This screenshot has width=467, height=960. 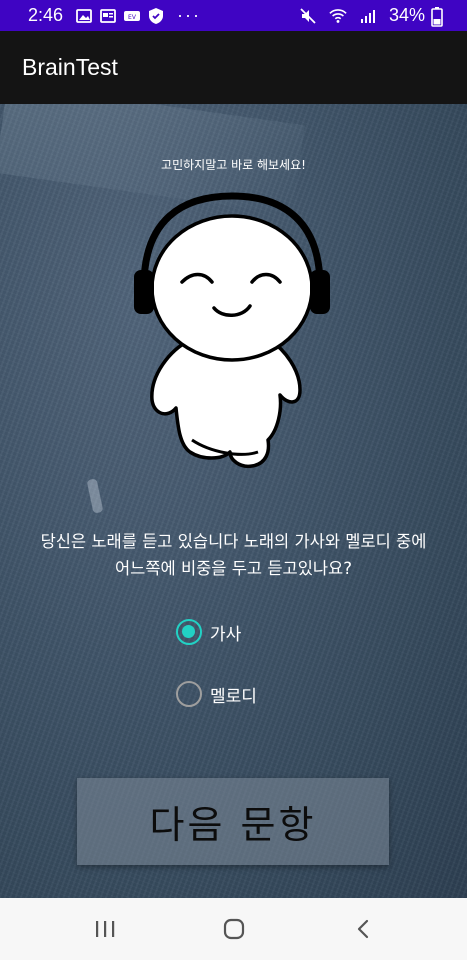 I want to click on option-label: 가사, so click(x=226, y=634).